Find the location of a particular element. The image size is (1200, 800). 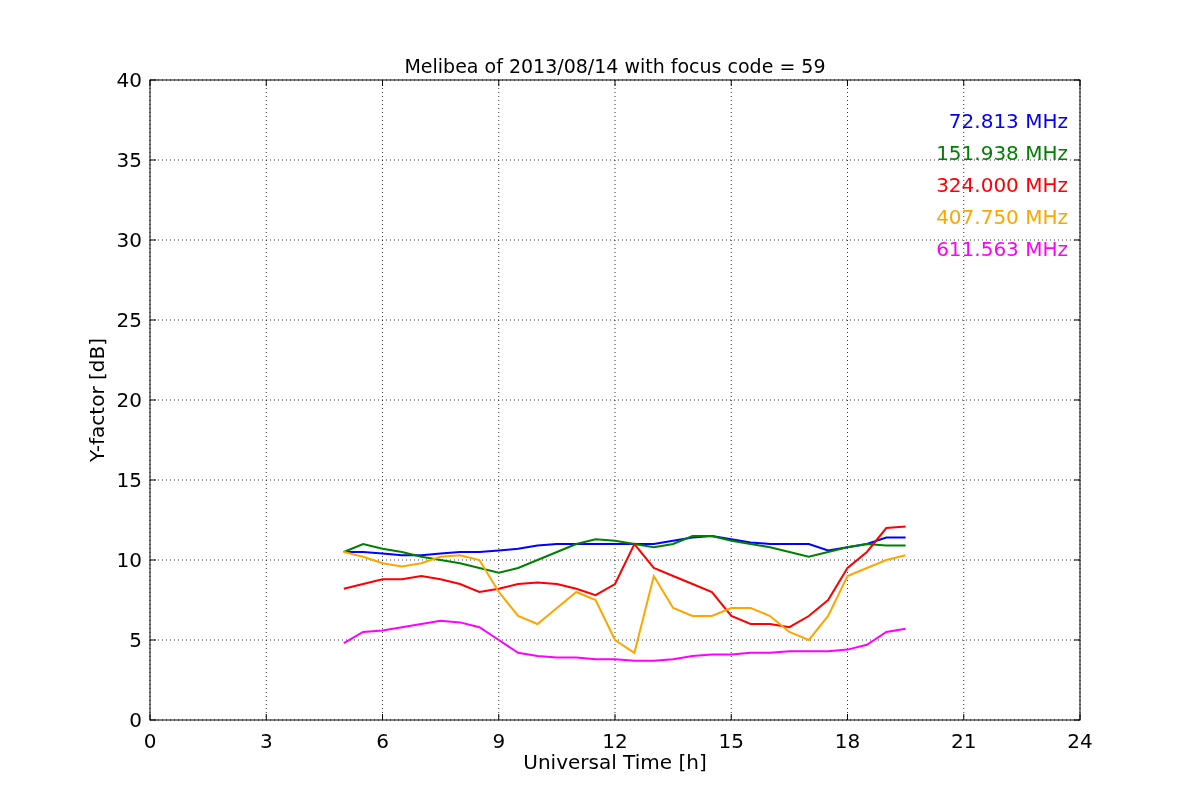

x-axis-label: Universal Time [h] is located at coordinates (615, 762).